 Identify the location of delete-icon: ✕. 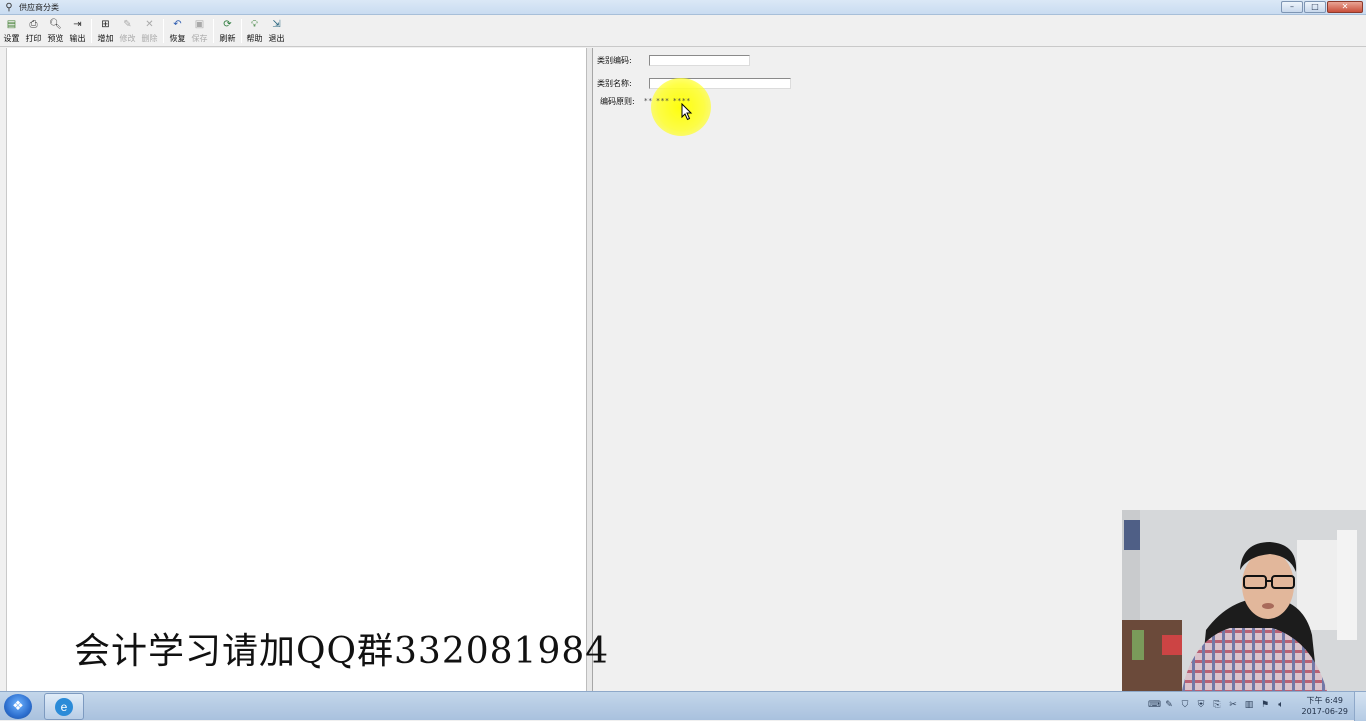
(149, 24).